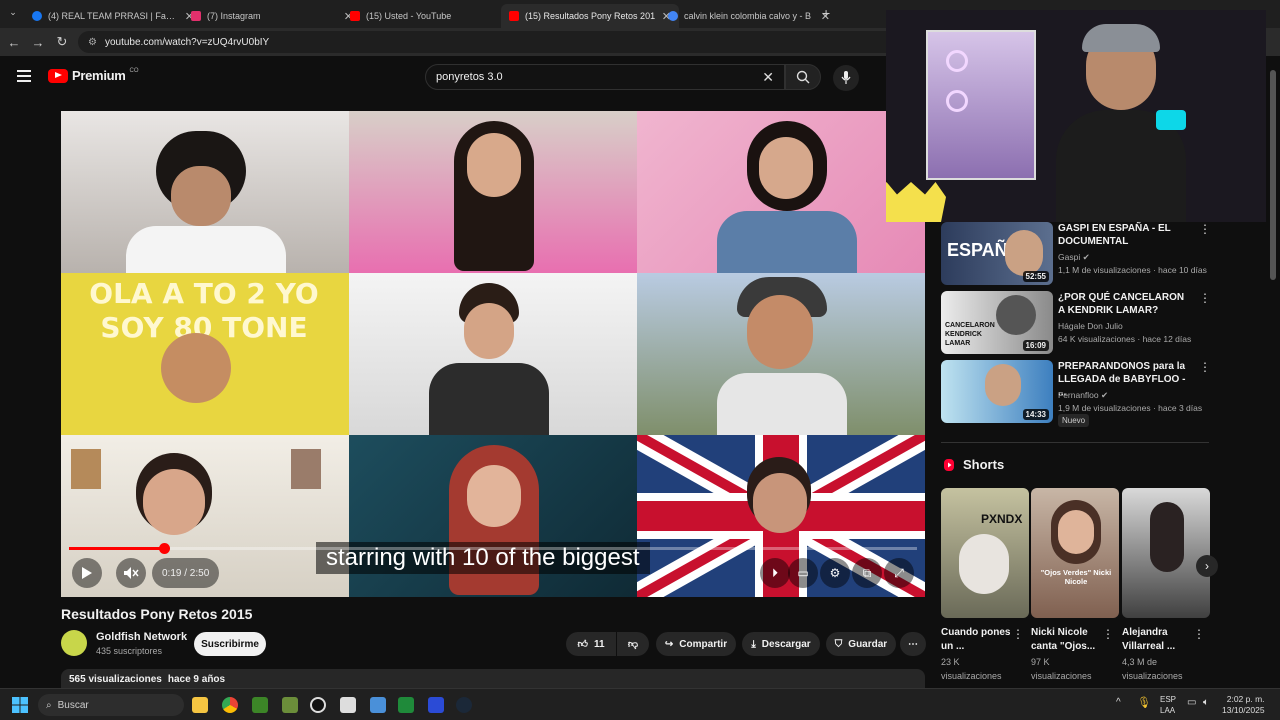  What do you see at coordinates (1075, 442) in the screenshot?
I see `divider` at bounding box center [1075, 442].